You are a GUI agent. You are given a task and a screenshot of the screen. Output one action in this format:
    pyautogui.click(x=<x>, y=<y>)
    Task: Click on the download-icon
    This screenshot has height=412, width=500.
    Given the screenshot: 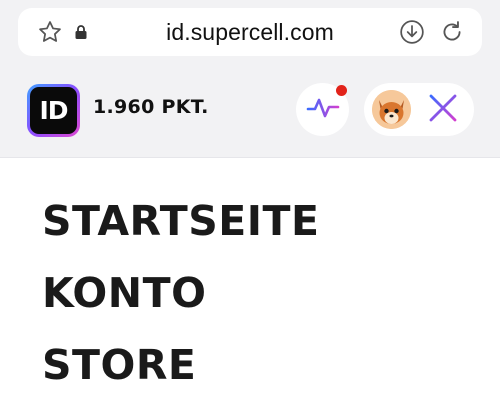 What is the action you would take?
    pyautogui.click(x=412, y=32)
    